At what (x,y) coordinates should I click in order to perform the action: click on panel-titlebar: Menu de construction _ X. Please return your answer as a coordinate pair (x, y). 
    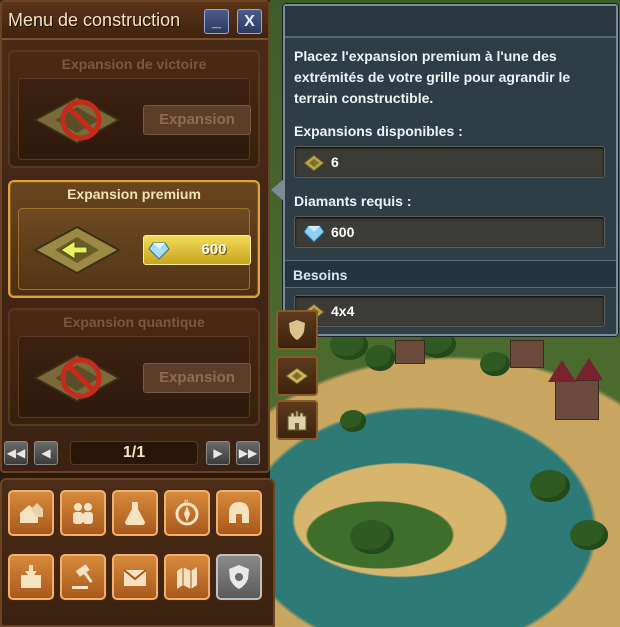
    Looking at the image, I should click on (135, 21).